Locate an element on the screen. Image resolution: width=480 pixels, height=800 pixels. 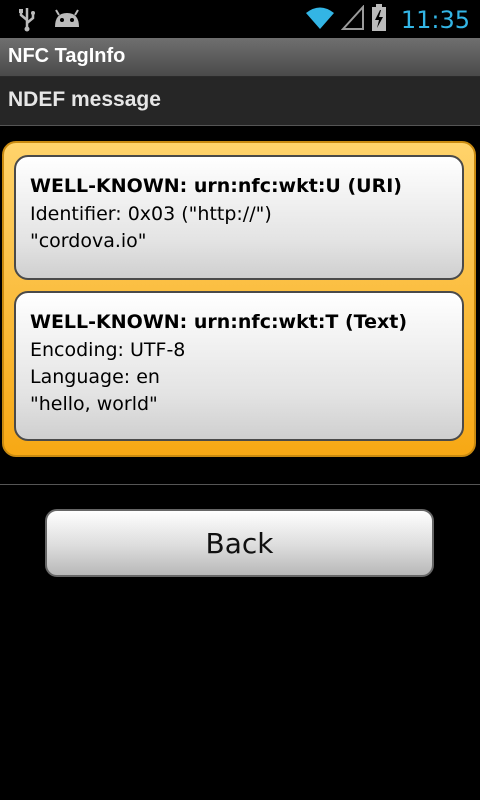
divider is located at coordinates (240, 484).